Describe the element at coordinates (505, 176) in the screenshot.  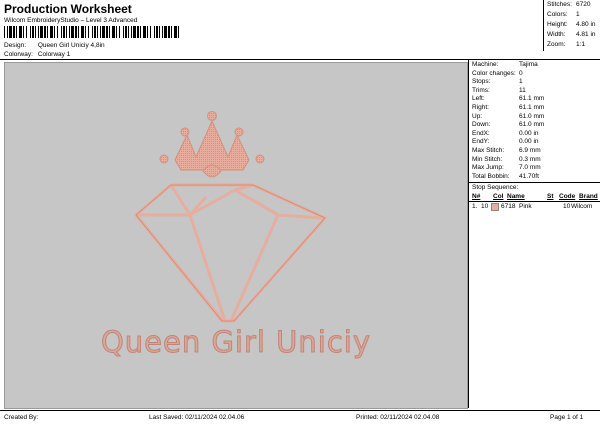
I see `info-row-total-bobbin: Total Bobbin: 41.70ft` at that location.